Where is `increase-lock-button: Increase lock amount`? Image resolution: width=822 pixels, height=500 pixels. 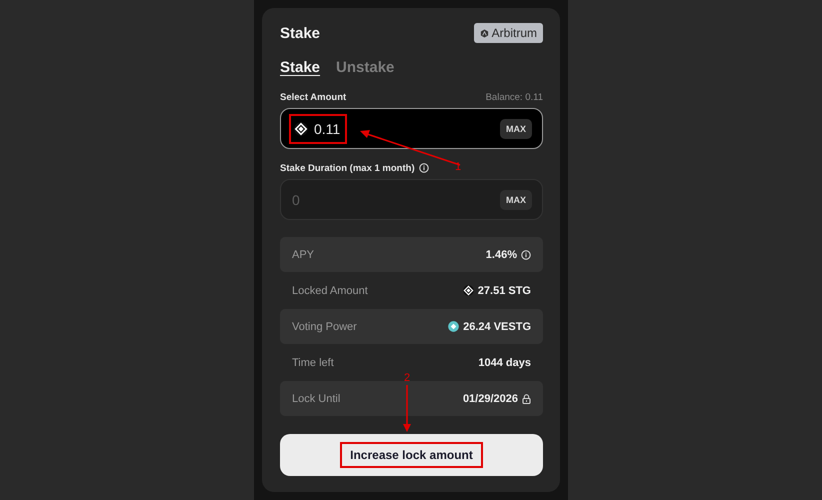 increase-lock-button: Increase lock amount is located at coordinates (411, 455).